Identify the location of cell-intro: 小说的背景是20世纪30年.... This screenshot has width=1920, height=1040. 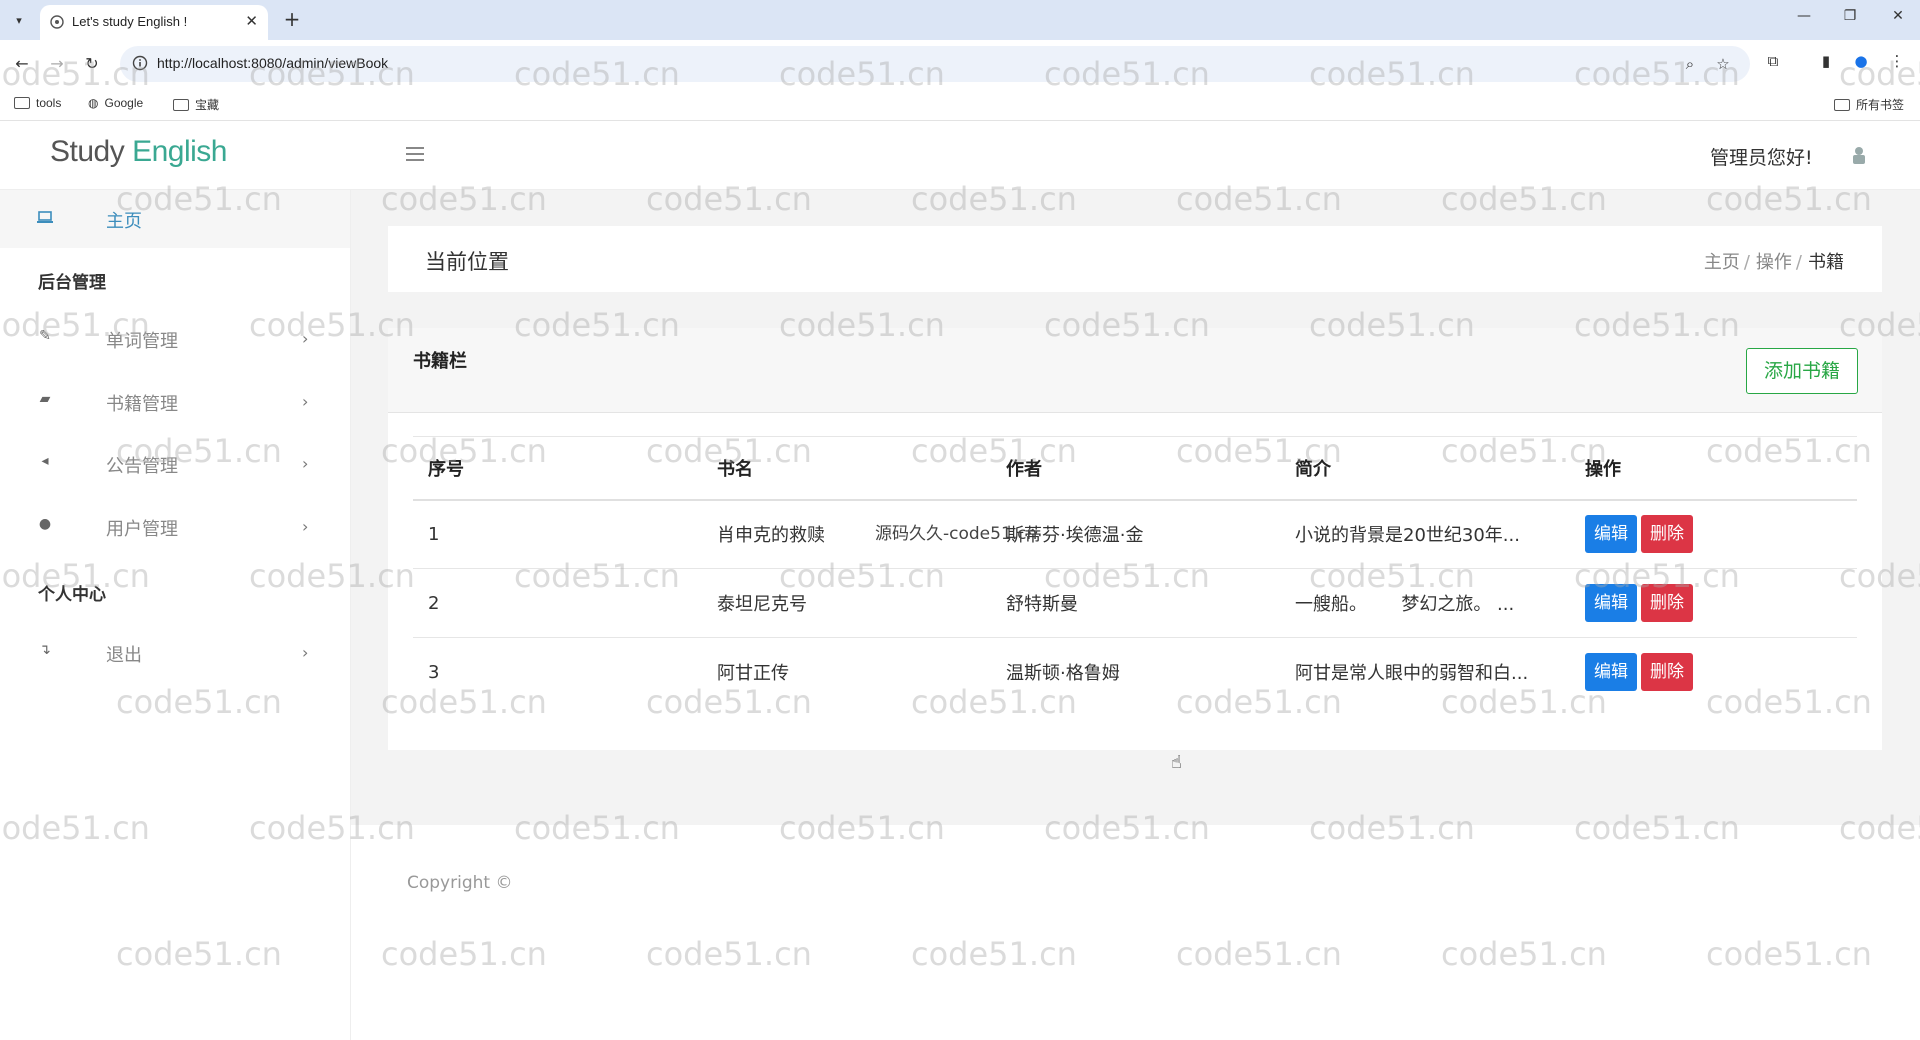
(1407, 536).